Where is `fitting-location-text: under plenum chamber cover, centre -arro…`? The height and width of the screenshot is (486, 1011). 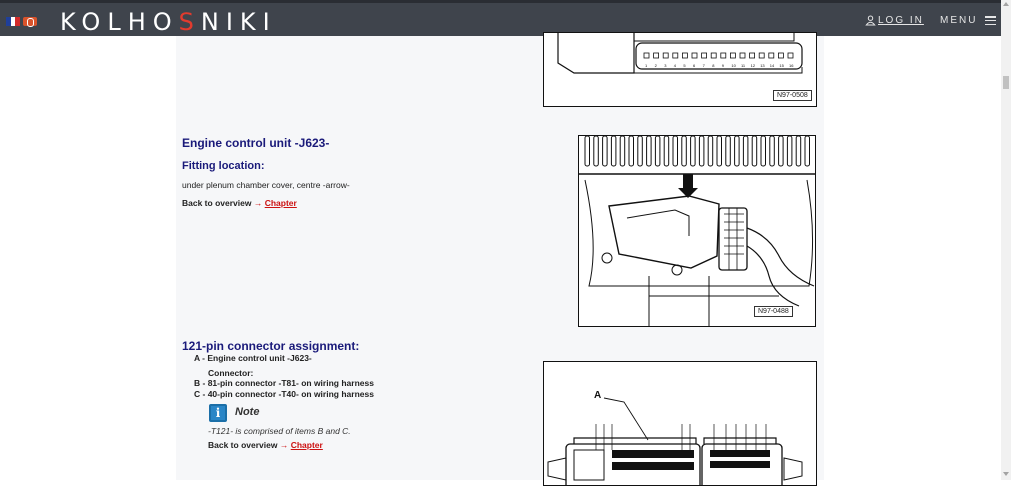 fitting-location-text: under plenum chamber cover, centre -arro… is located at coordinates (266, 185).